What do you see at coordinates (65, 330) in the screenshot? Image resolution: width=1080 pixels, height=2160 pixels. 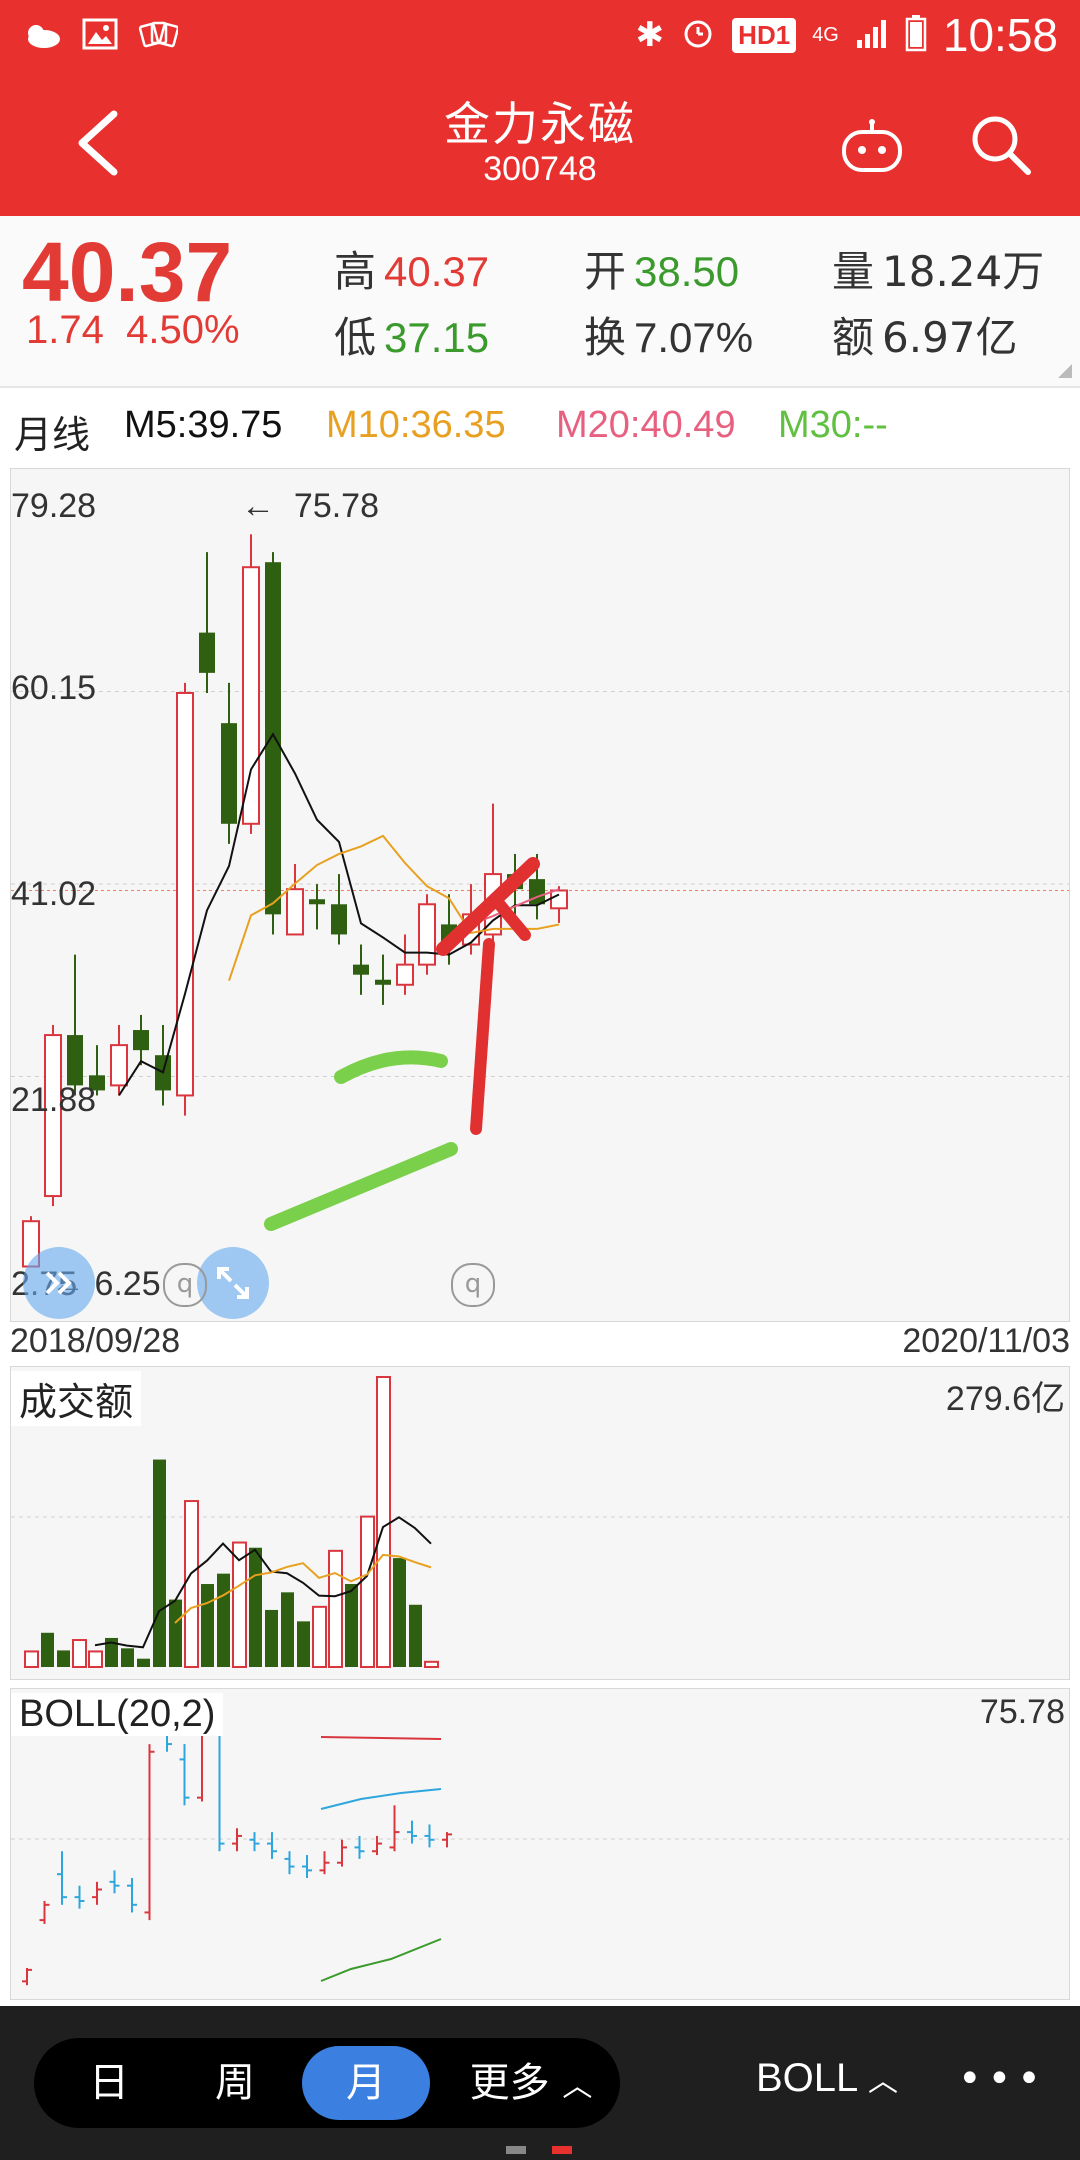 I see `change-value: 1.74` at bounding box center [65, 330].